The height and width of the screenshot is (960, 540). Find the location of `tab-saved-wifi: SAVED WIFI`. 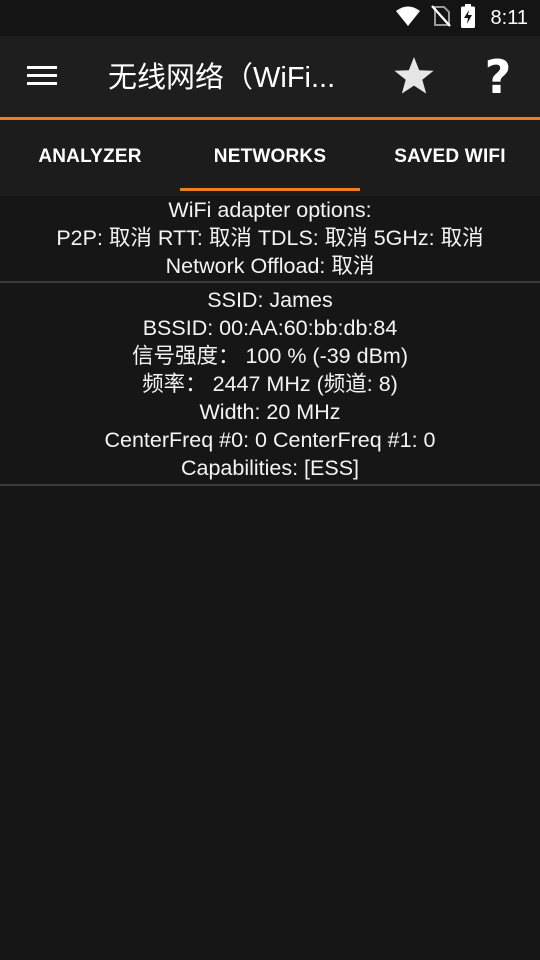

tab-saved-wifi: SAVED WIFI is located at coordinates (450, 157).